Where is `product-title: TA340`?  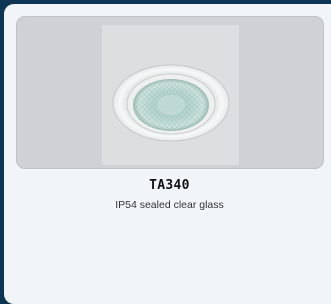 product-title: TA340 is located at coordinates (169, 185).